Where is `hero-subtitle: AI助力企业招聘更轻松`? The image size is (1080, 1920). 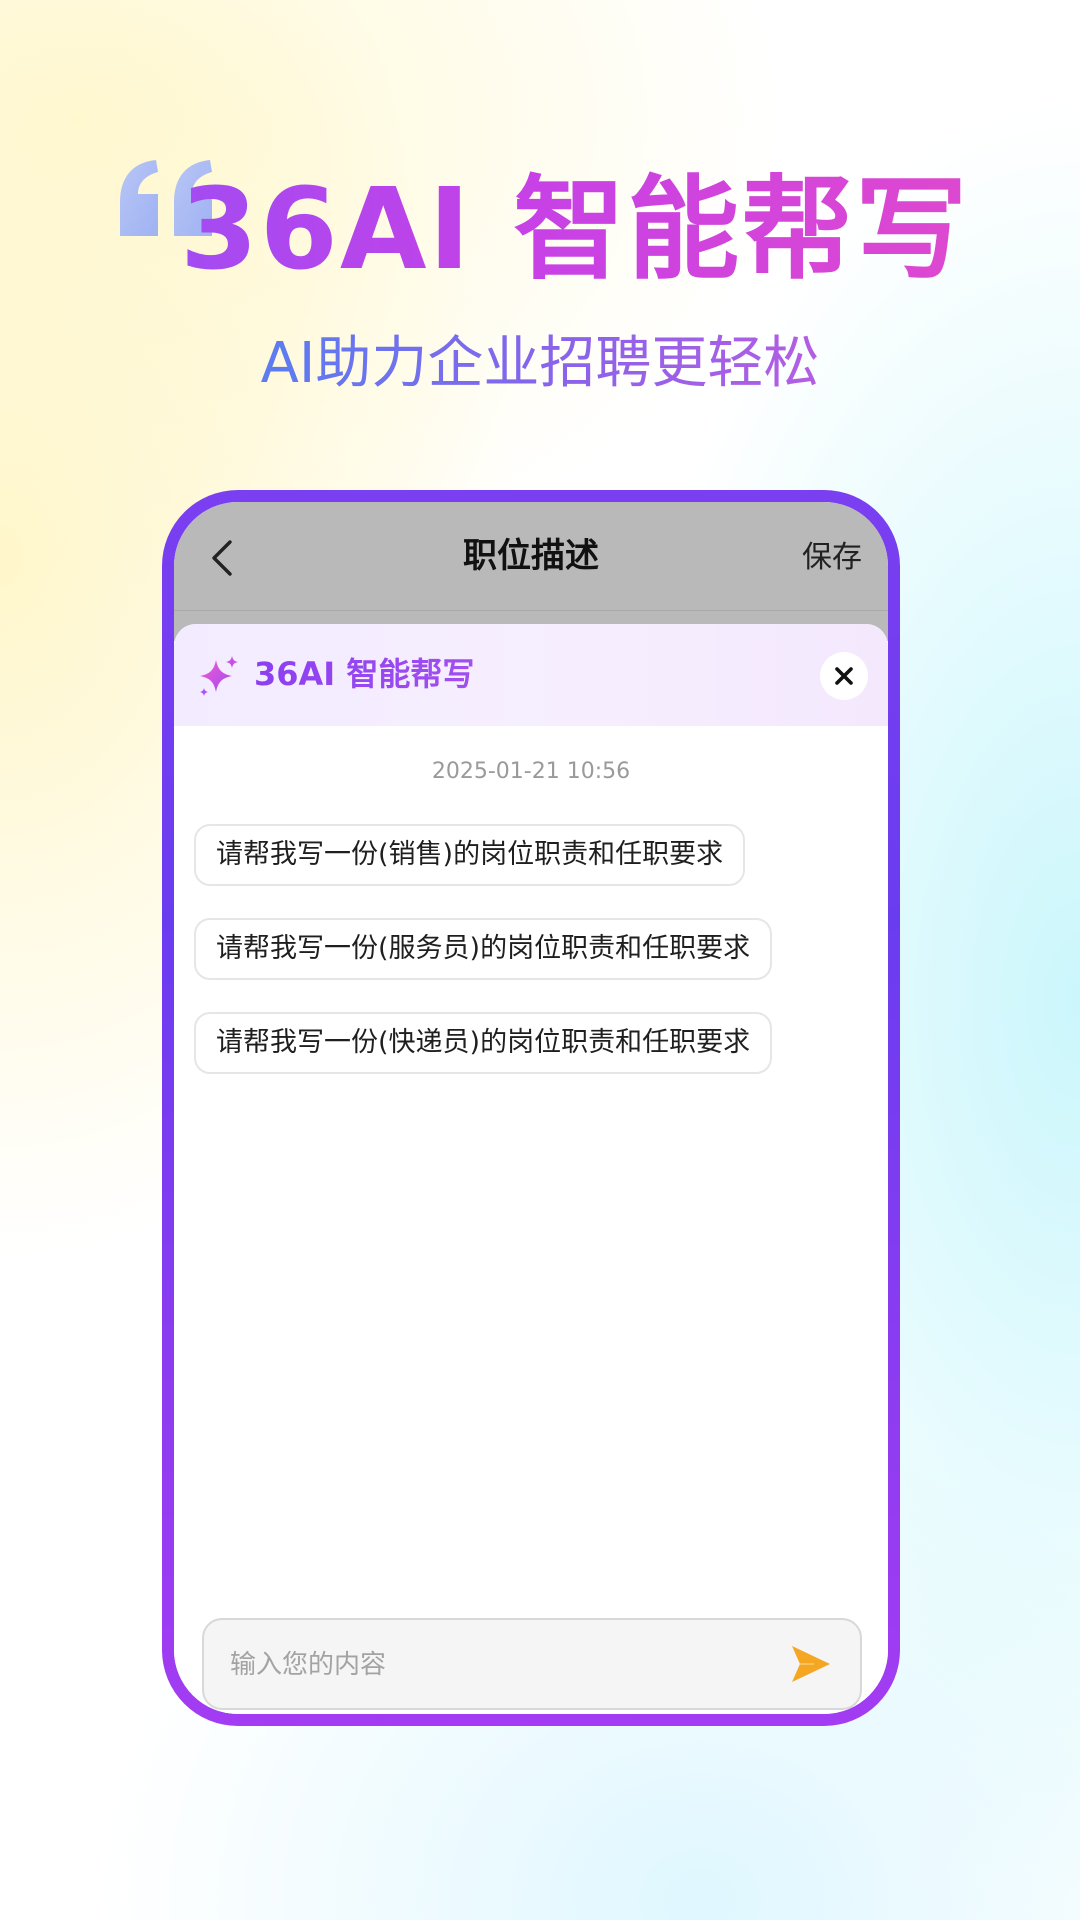 hero-subtitle: AI助力企业招聘更轻松 is located at coordinates (540, 364).